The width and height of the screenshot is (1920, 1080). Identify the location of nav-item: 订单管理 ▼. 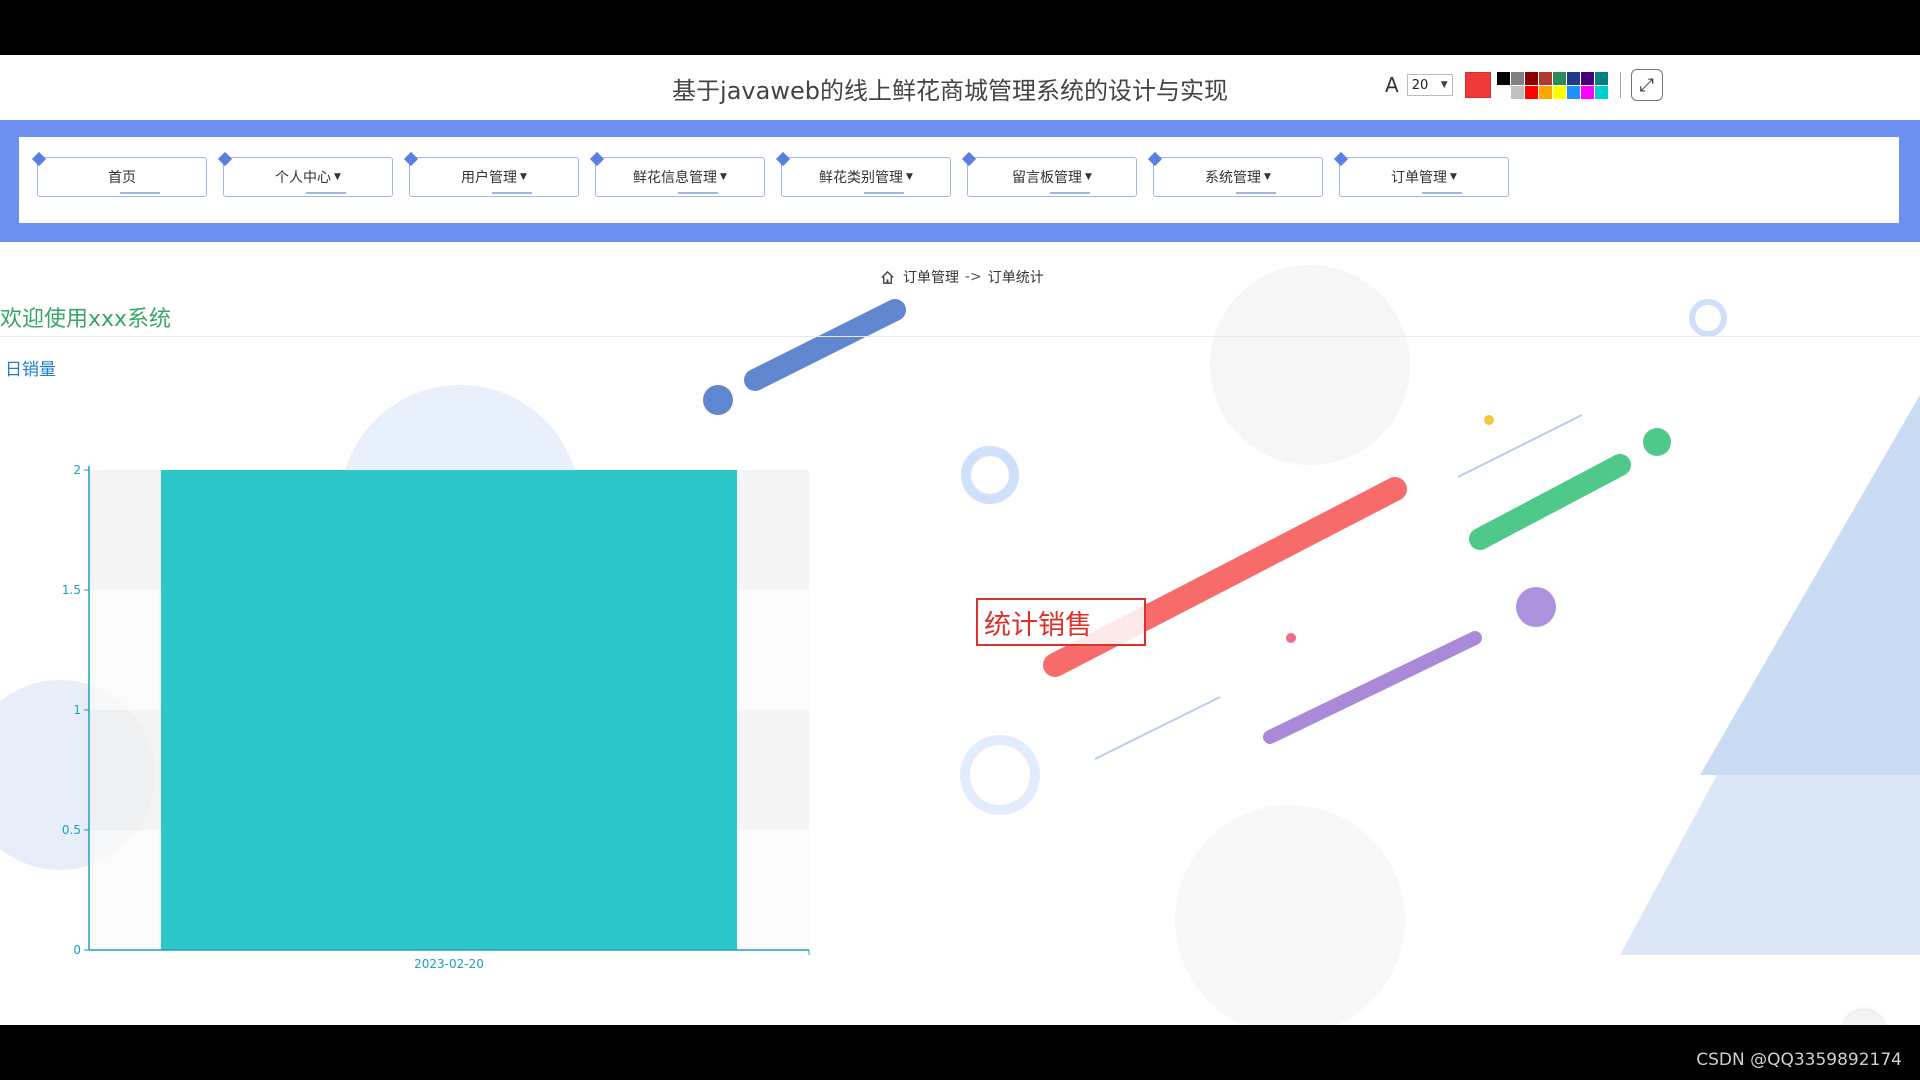
(1421, 174).